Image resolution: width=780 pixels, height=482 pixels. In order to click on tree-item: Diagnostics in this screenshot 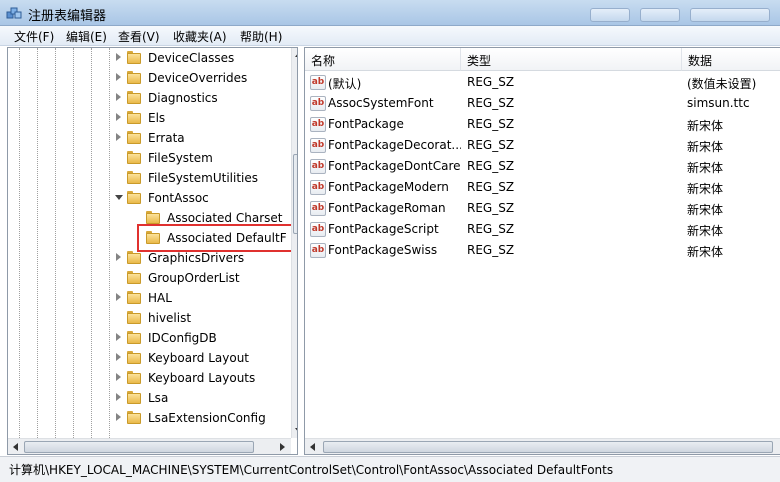, I will do `click(148, 98)`.